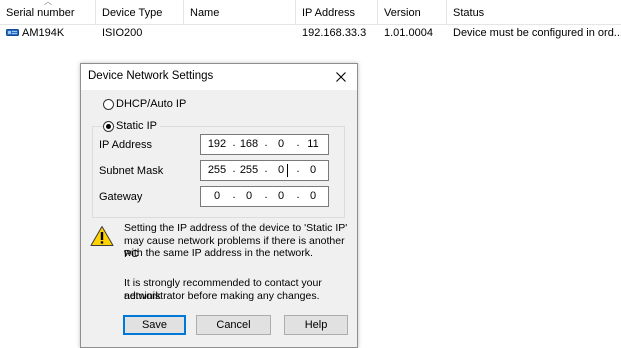  Describe the element at coordinates (217, 144) in the screenshot. I see `ip-octet-1: 192` at that location.